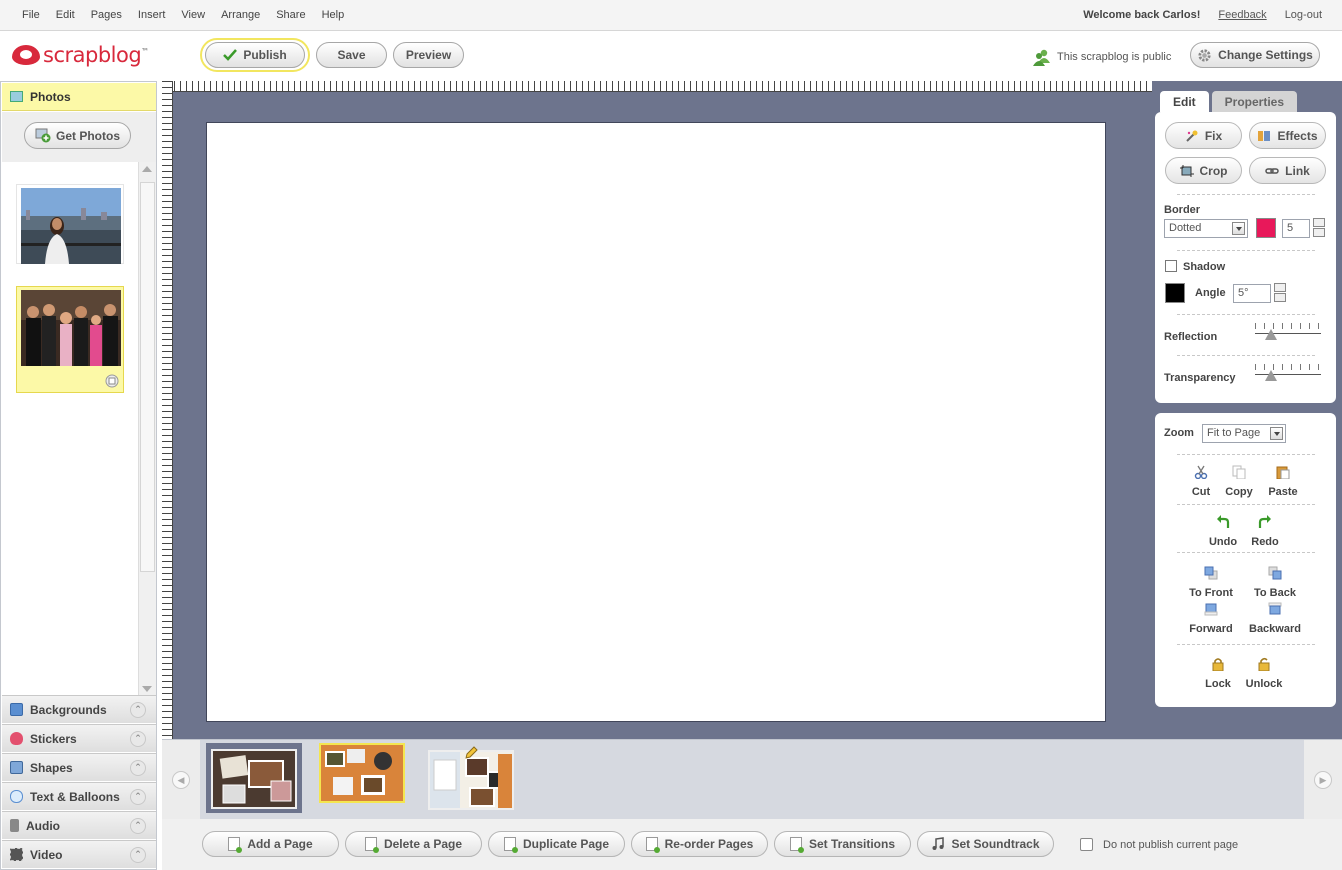 Image resolution: width=1342 pixels, height=870 pixels. What do you see at coordinates (1319, 228) in the screenshot?
I see `border-width-stepper` at bounding box center [1319, 228].